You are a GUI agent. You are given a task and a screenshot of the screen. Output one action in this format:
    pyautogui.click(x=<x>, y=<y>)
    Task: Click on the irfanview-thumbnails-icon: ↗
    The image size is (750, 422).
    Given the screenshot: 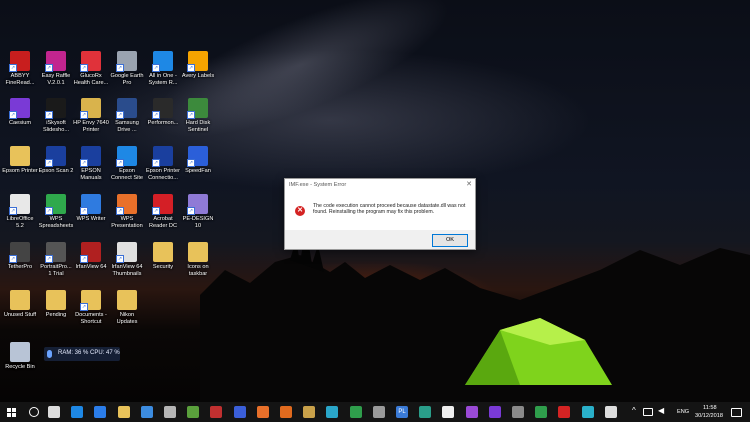 What is the action you would take?
    pyautogui.click(x=126, y=252)
    